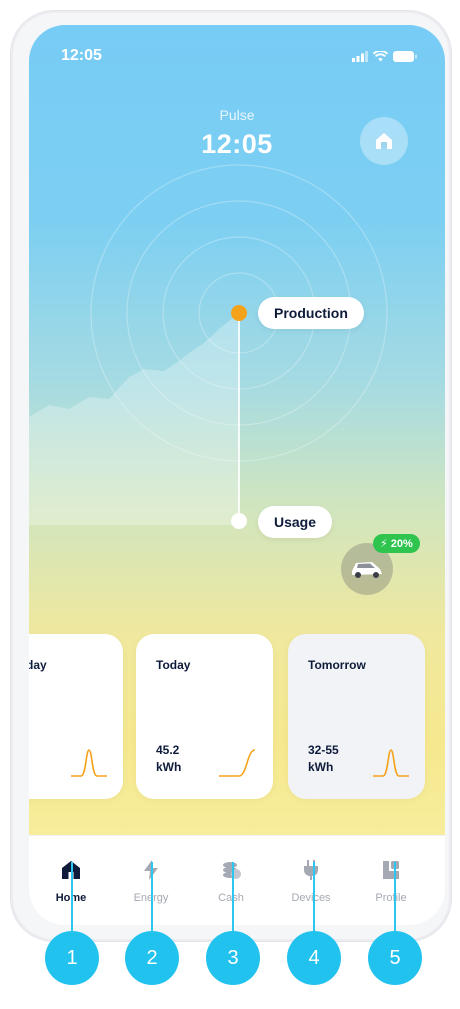  I want to click on tab-devices: Devices, so click(311, 871).